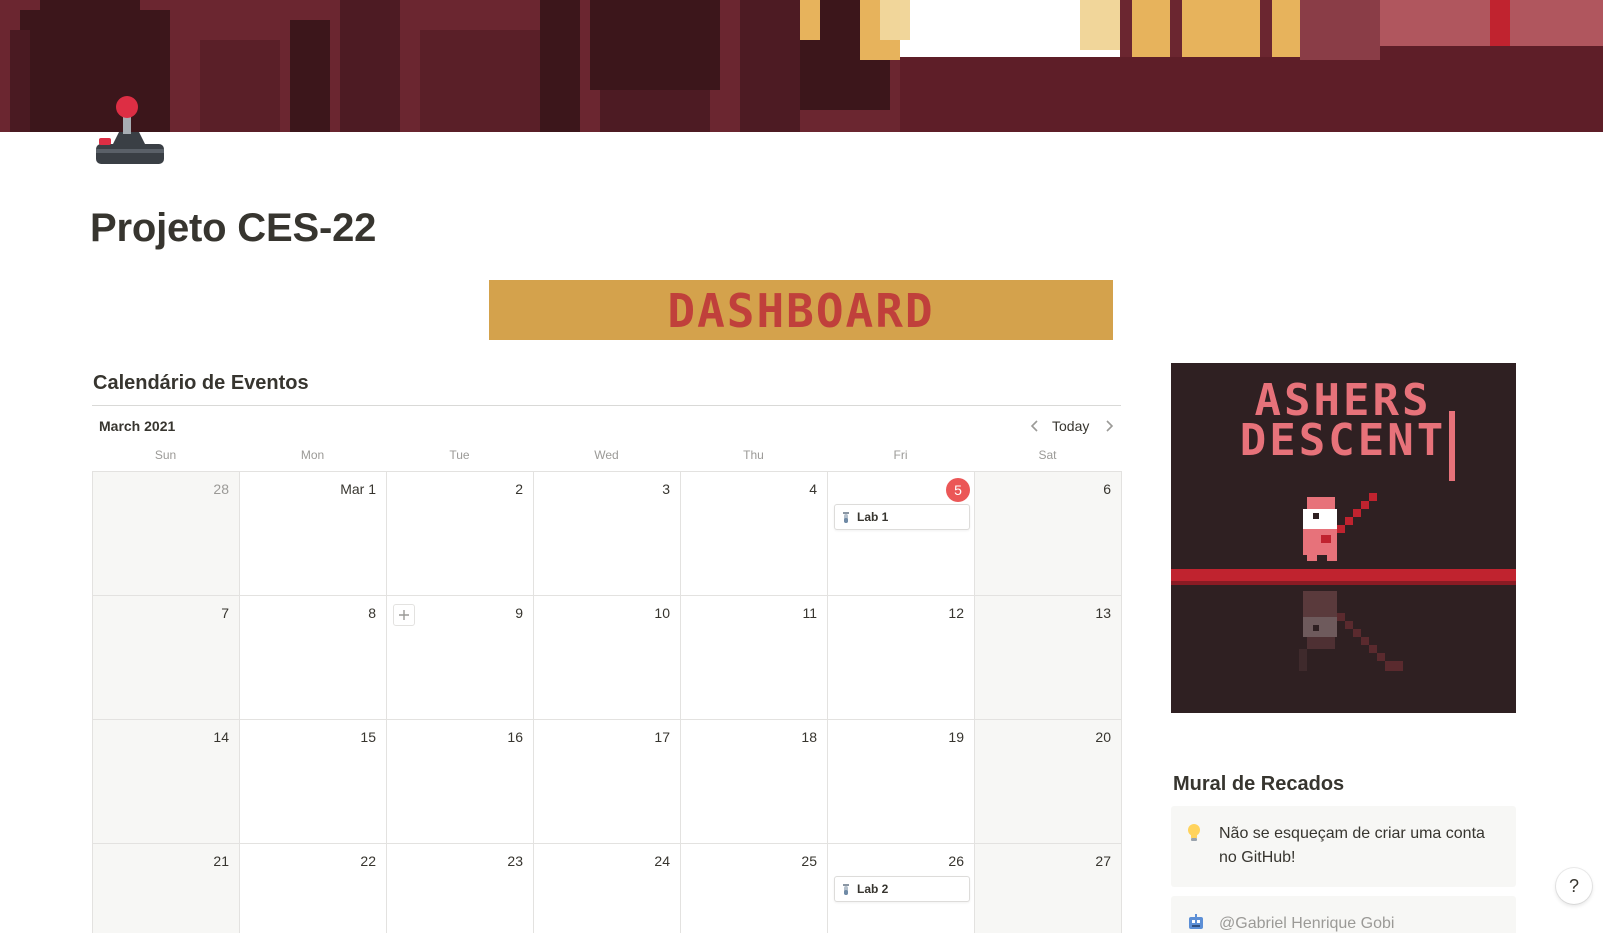 This screenshot has height=933, width=1603. What do you see at coordinates (901, 658) in the screenshot?
I see `calendar-day: 12` at bounding box center [901, 658].